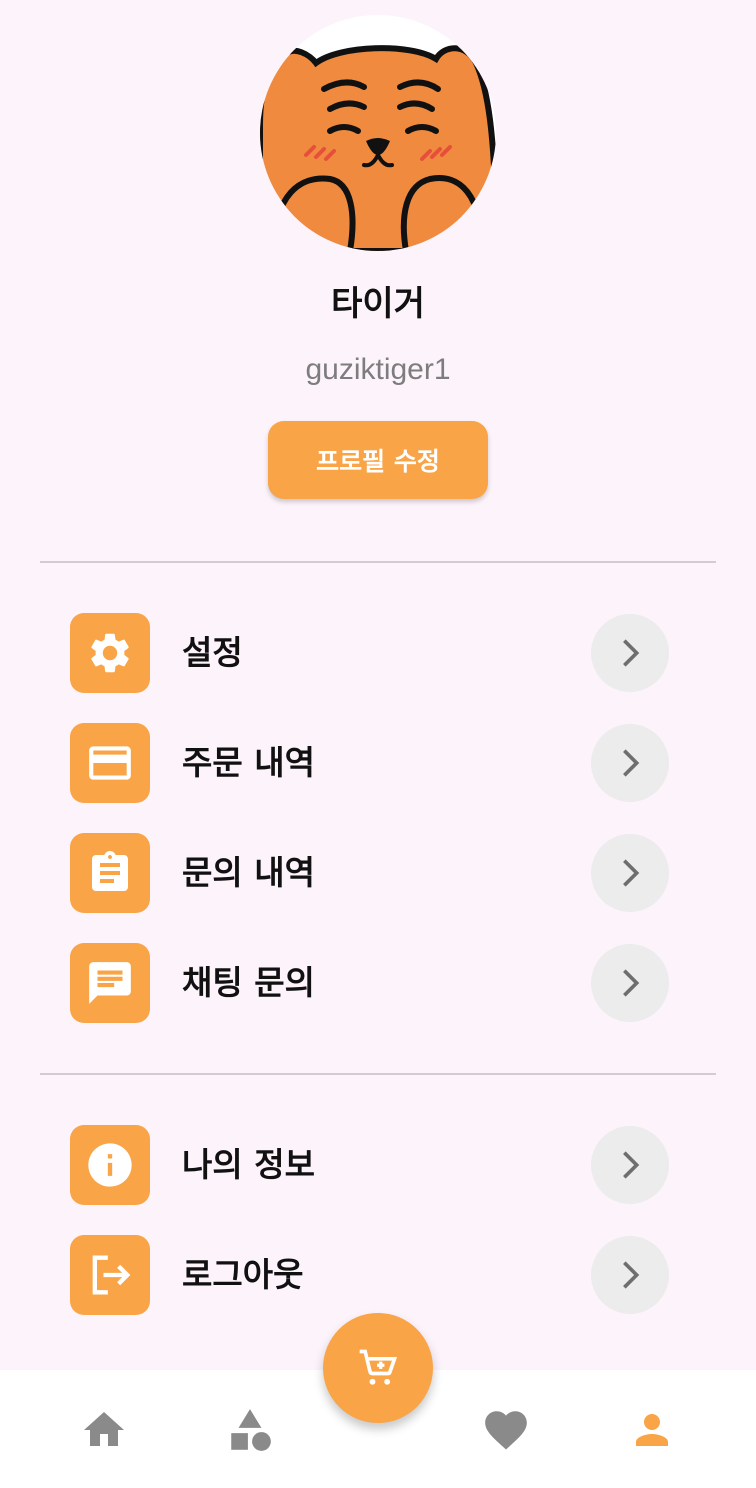 The width and height of the screenshot is (756, 1488). What do you see at coordinates (110, 1275) in the screenshot?
I see `logout-icon` at bounding box center [110, 1275].